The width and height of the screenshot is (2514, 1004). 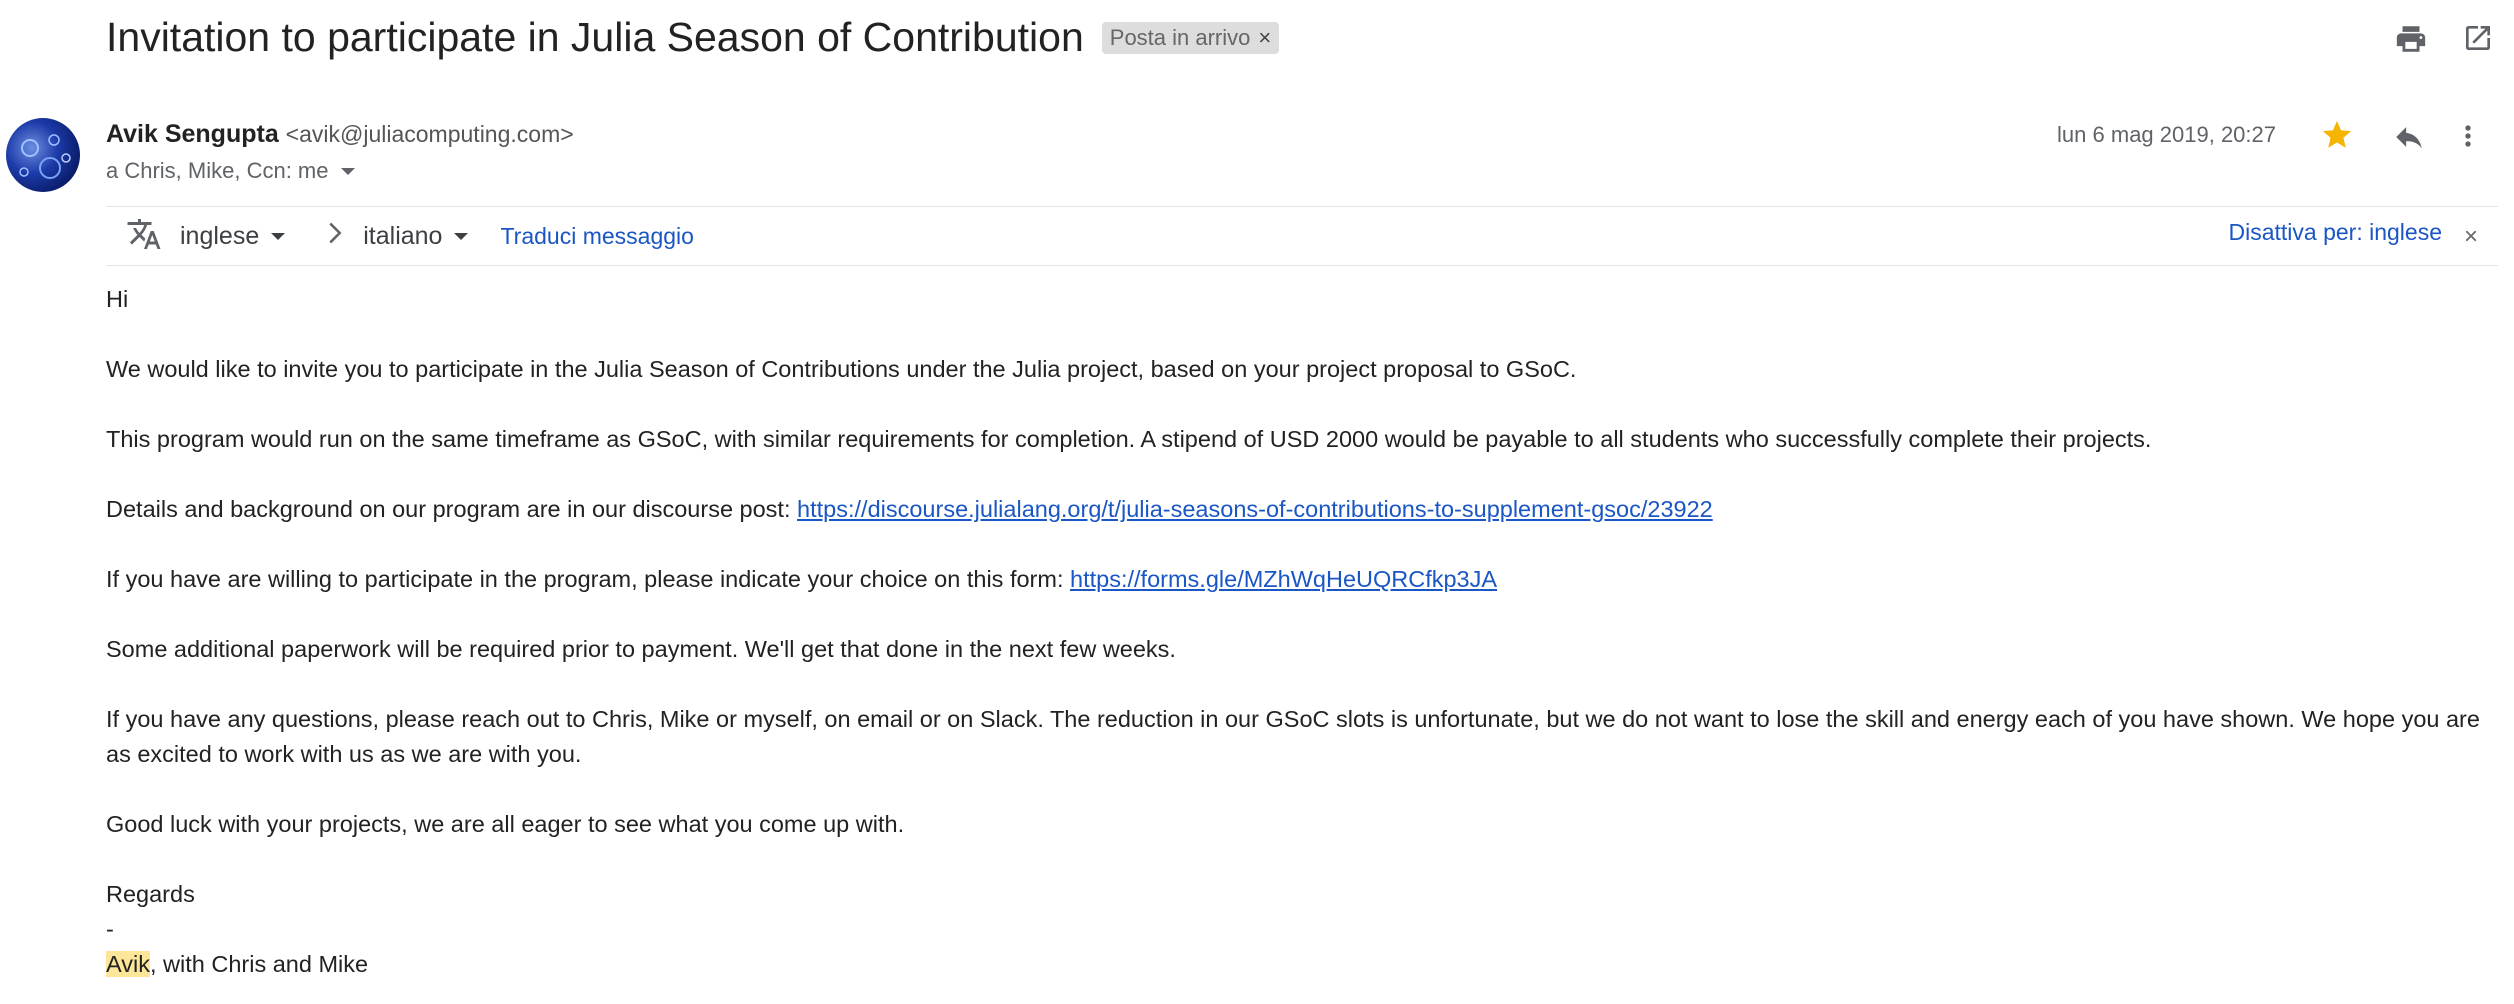 What do you see at coordinates (2166, 134) in the screenshot?
I see `email-date: lun 6 mag 2019, 20:27` at bounding box center [2166, 134].